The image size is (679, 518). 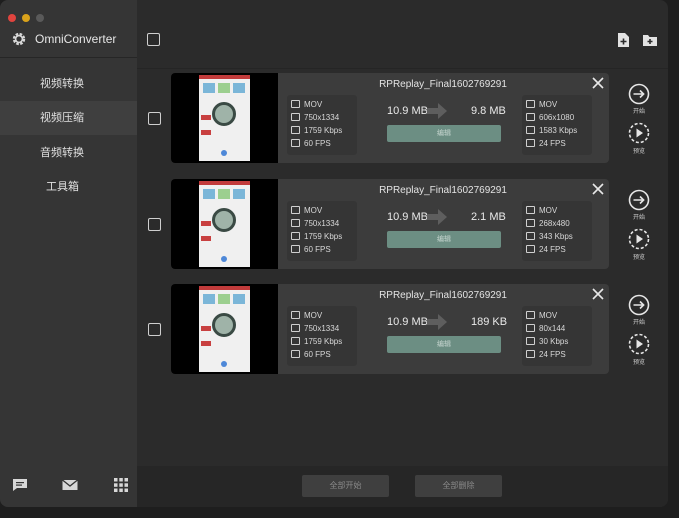 I want to click on output-size: 2.1 MB, so click(x=488, y=217).